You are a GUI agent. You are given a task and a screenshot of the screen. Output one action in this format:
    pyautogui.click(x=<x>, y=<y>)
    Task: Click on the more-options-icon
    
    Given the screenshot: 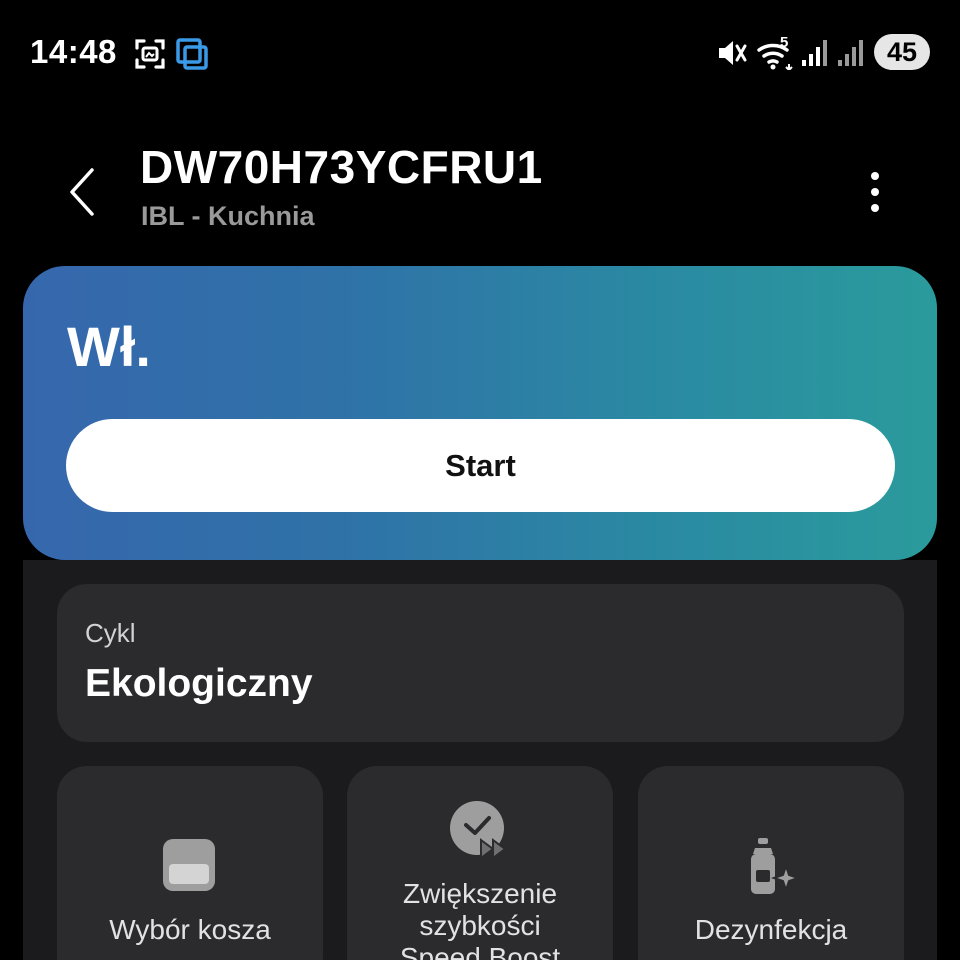 What is the action you would take?
    pyautogui.click(x=875, y=192)
    